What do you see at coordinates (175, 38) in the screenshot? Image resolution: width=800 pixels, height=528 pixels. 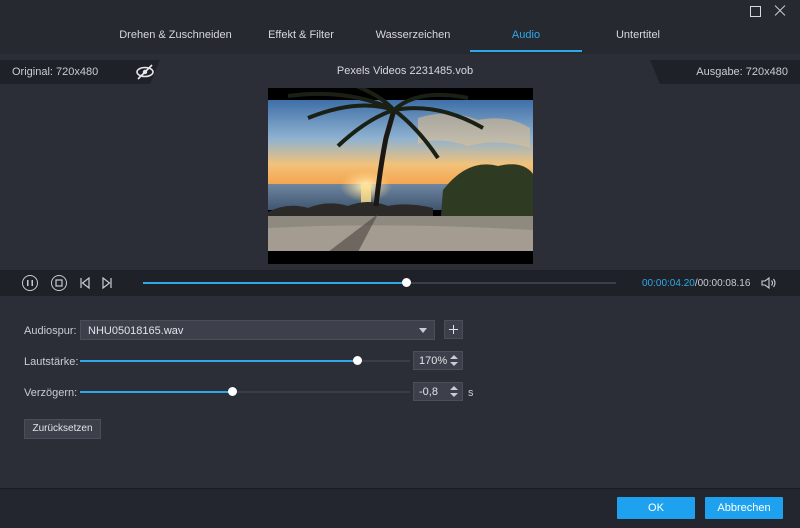 I see `tab-rotate-crop: Drehen & Zuschneiden` at bounding box center [175, 38].